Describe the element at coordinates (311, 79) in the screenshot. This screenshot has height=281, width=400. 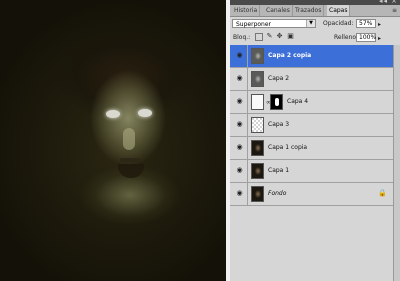
I see `layer-row: ◉ Capa 2` at that location.